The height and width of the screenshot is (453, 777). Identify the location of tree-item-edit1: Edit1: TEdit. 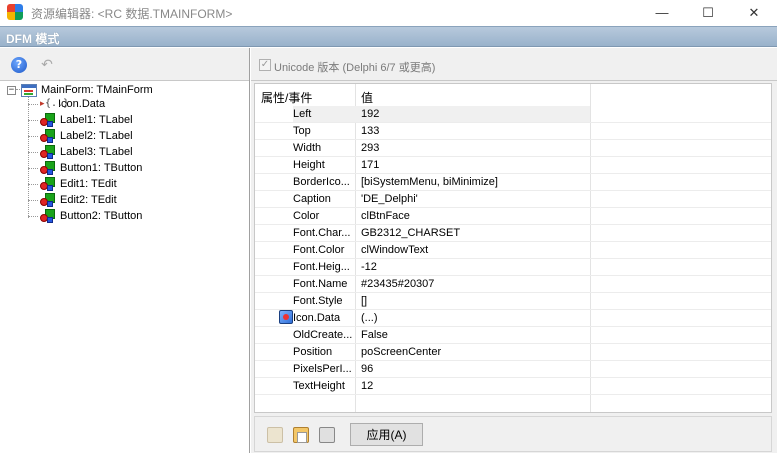
(78, 184).